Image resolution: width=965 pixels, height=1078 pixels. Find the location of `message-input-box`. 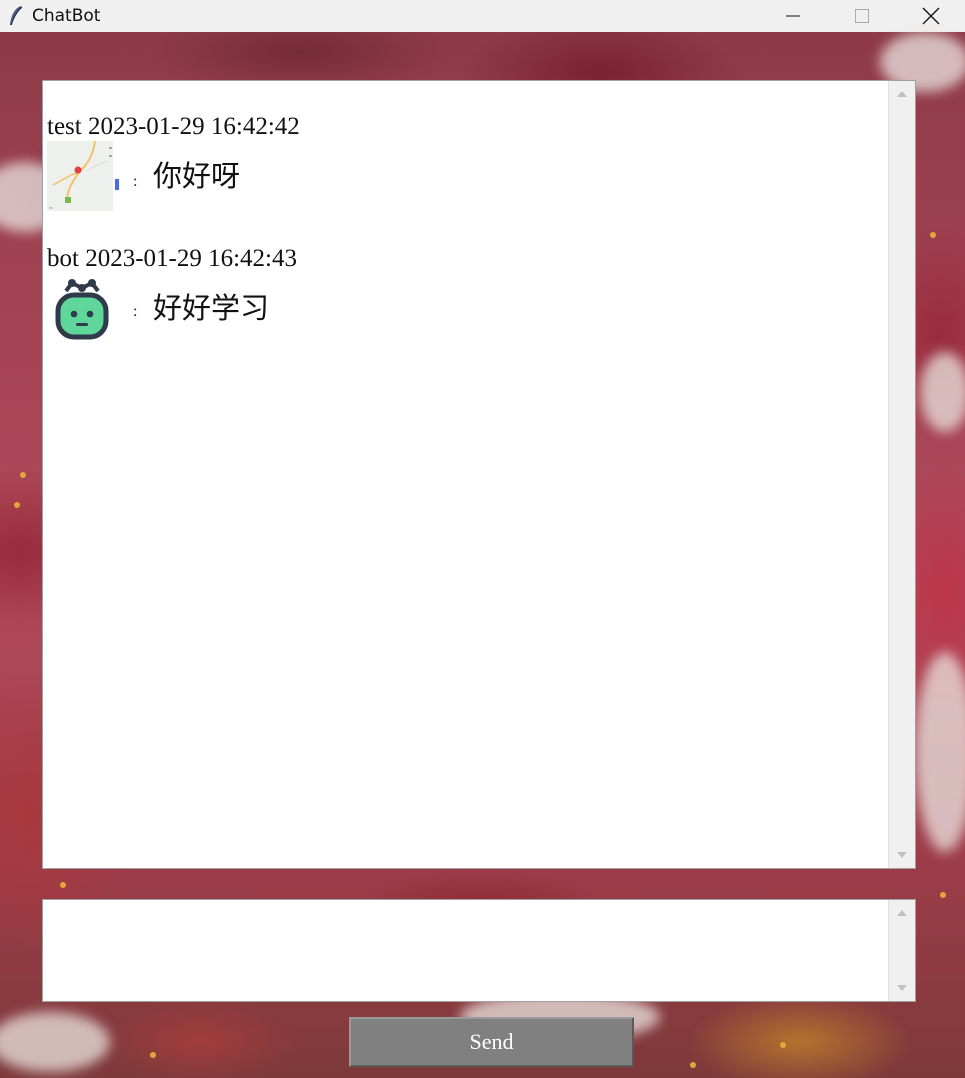

message-input-box is located at coordinates (479, 950).